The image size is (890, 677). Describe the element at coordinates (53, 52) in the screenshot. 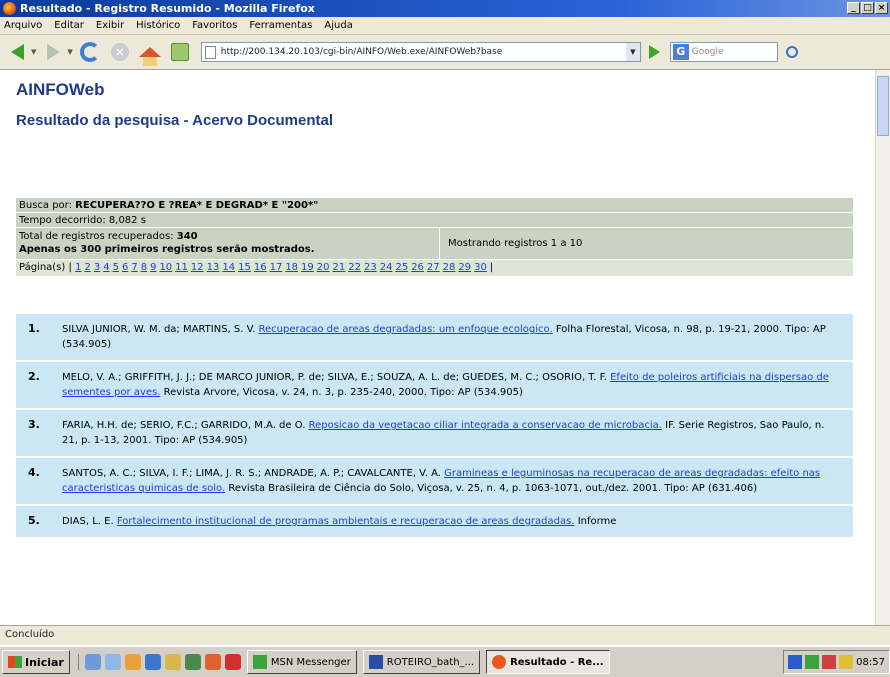

I see `forward-button` at that location.